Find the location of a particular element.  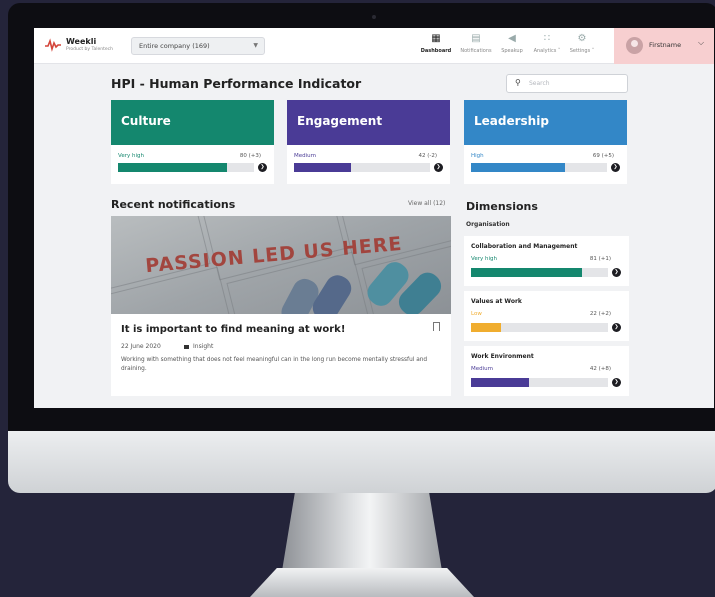

user-name: Firstname is located at coordinates (665, 45).